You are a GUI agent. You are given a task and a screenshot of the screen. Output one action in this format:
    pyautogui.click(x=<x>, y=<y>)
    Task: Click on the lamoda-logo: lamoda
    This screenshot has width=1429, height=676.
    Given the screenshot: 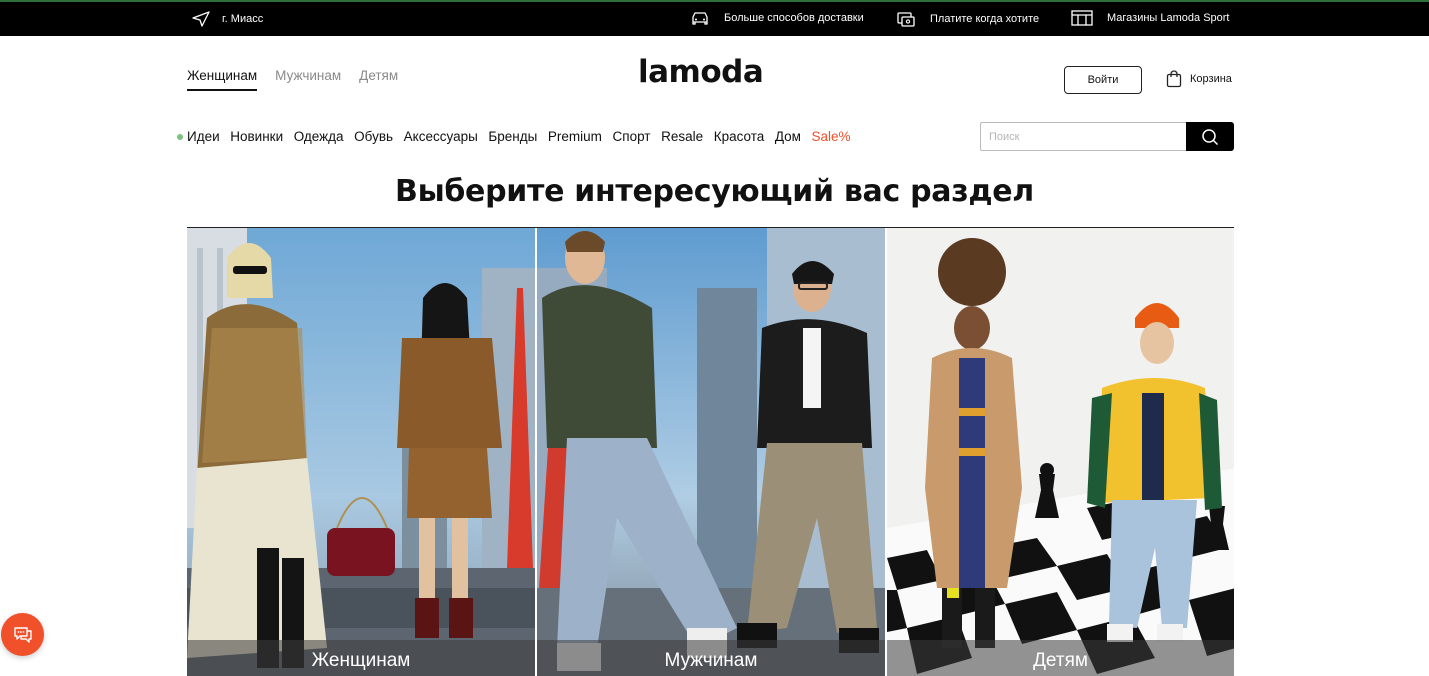 What is the action you would take?
    pyautogui.click(x=711, y=74)
    